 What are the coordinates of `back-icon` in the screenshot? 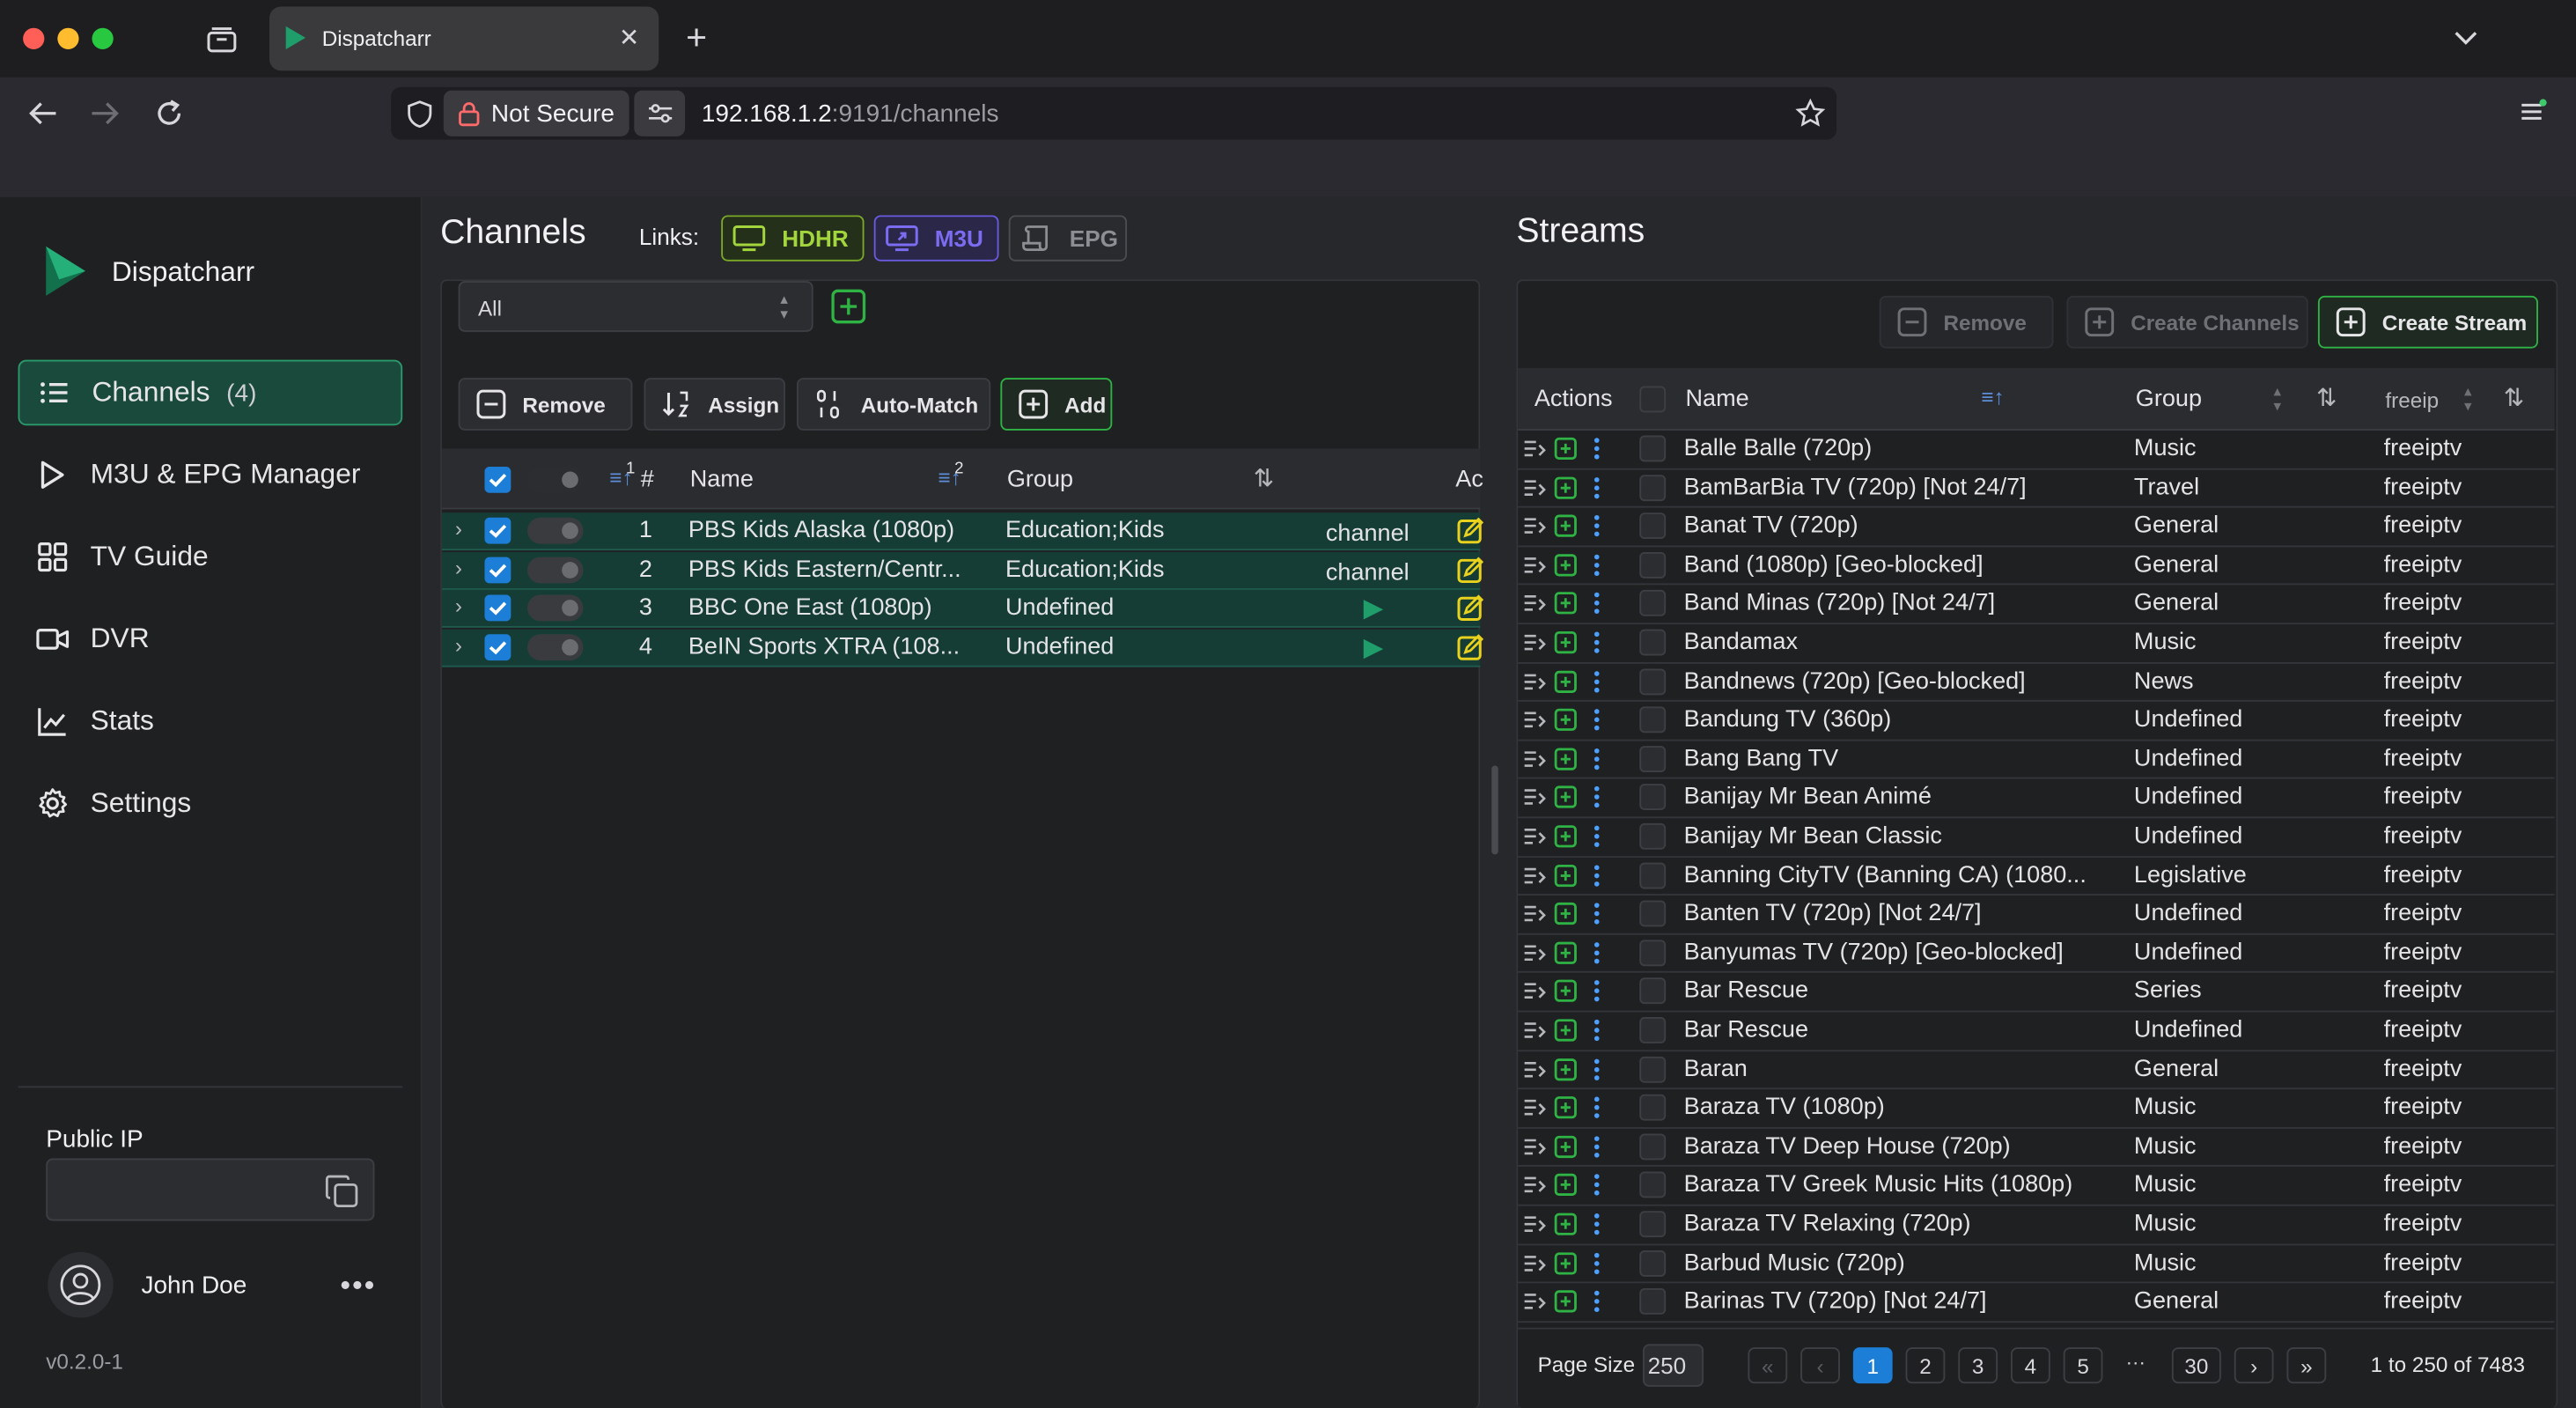 It's located at (43, 113).